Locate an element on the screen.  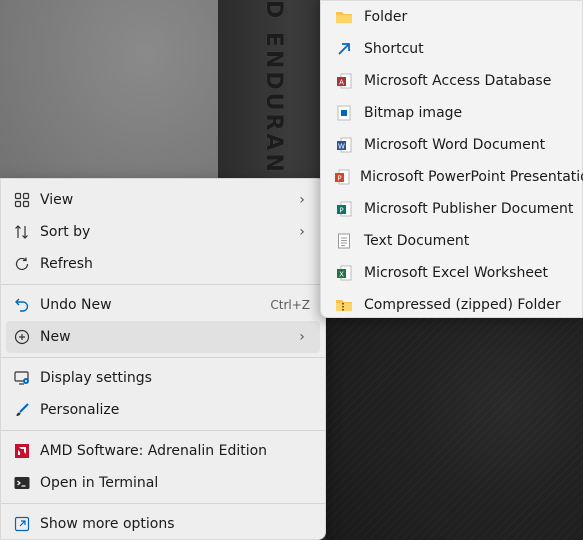
excel-icon: X is located at coordinates (344, 273).